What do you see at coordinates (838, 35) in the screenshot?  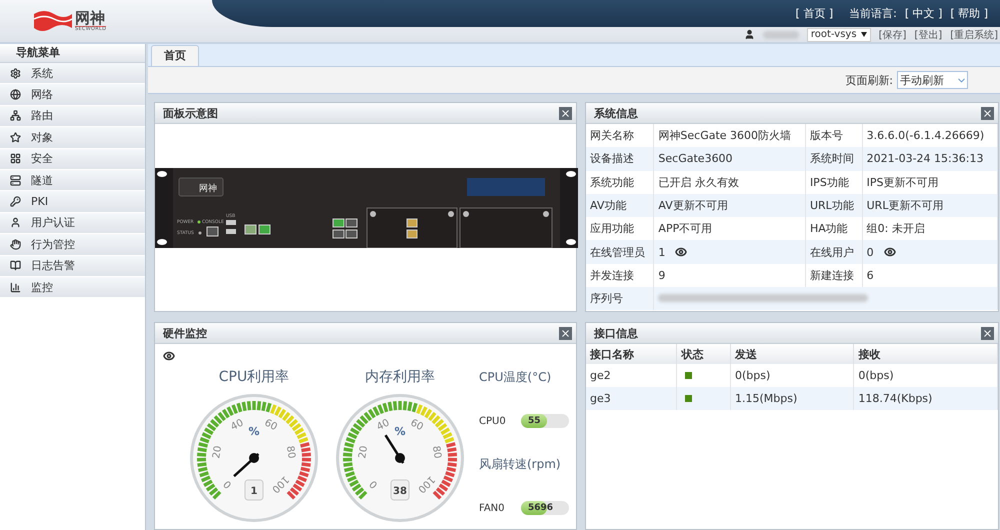 I see `vsys-select: root-vsys` at bounding box center [838, 35].